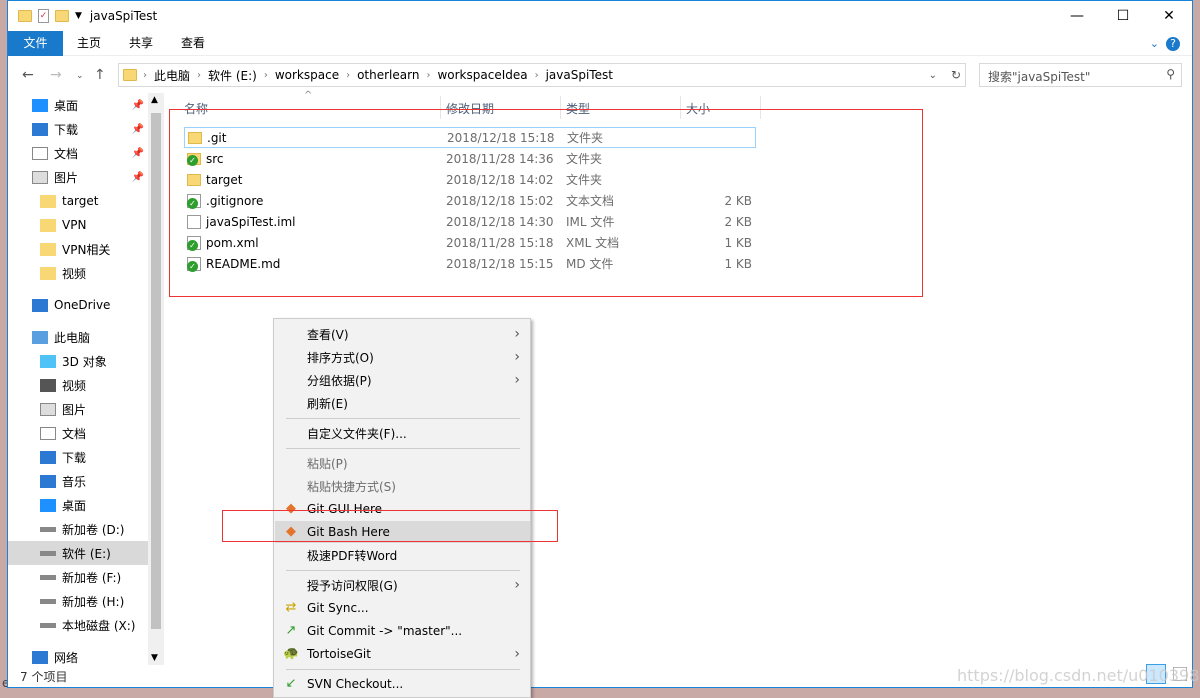  I want to click on back-icon: ←, so click(28, 75).